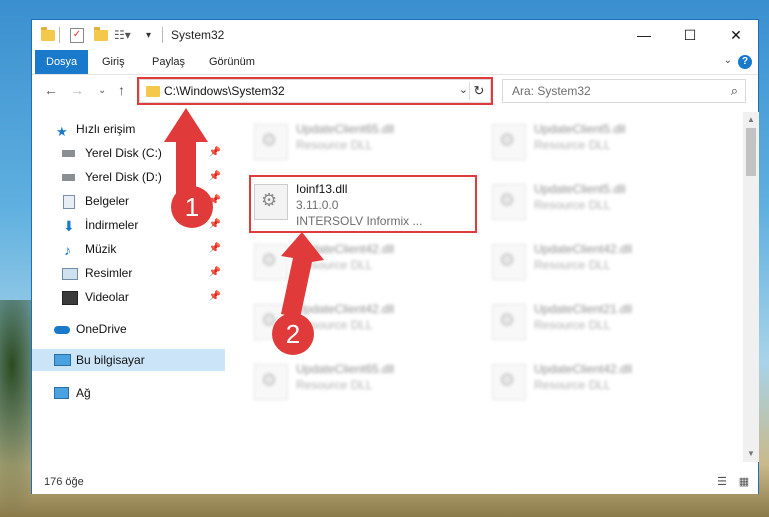 Image resolution: width=769 pixels, height=517 pixels. Describe the element at coordinates (192, 207) in the screenshot. I see `step-1-badge: 1` at that location.